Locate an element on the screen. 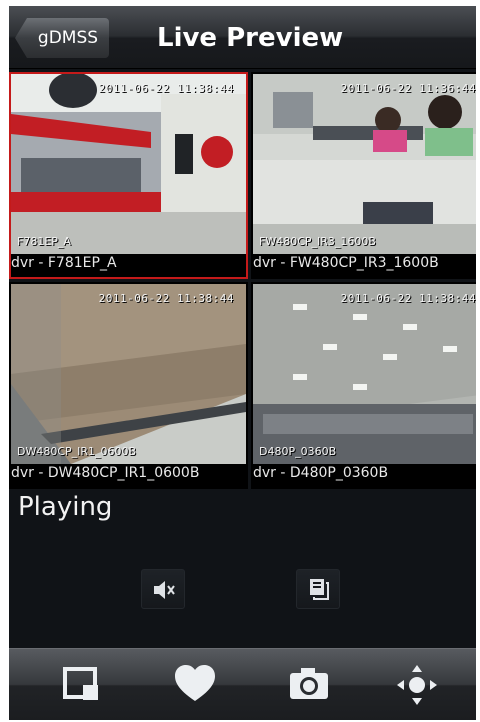  speaker-mute-icon is located at coordinates (164, 590).